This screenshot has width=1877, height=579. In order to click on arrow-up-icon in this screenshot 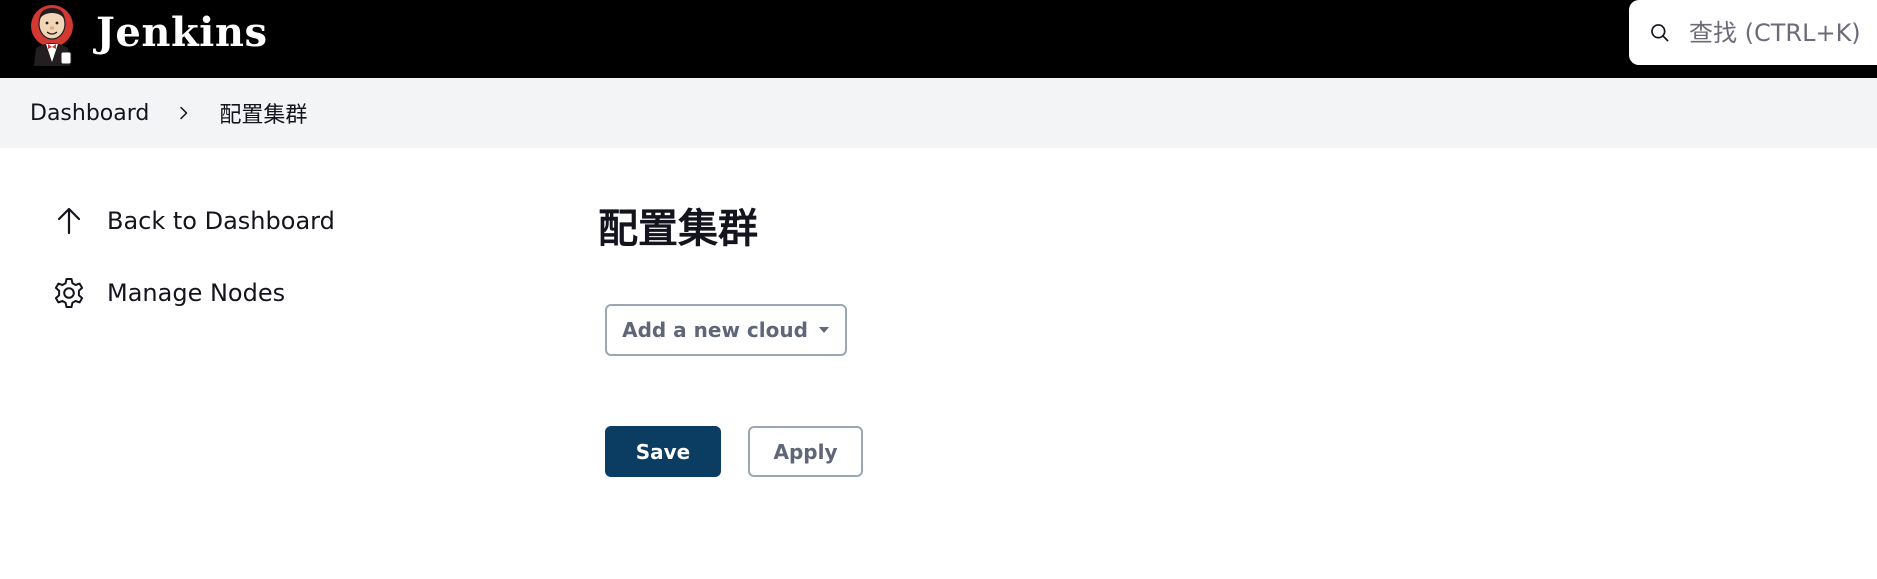, I will do `click(69, 221)`.